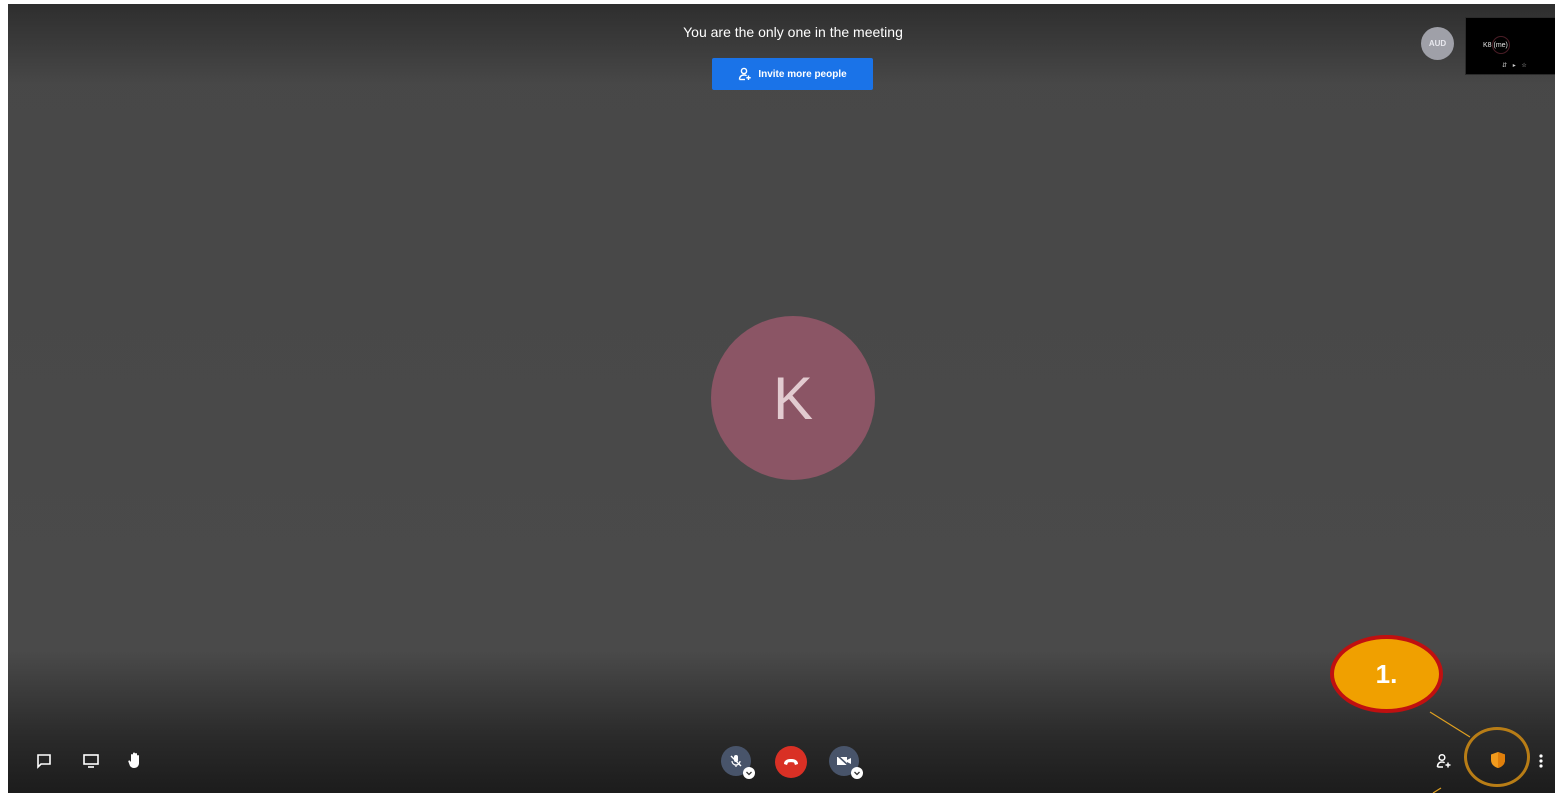 Image resolution: width=1555 pixels, height=793 pixels. Describe the element at coordinates (1510, 46) in the screenshot. I see `local-video-thumbnail: K8 (me) ⇵ ▸ ☆` at that location.